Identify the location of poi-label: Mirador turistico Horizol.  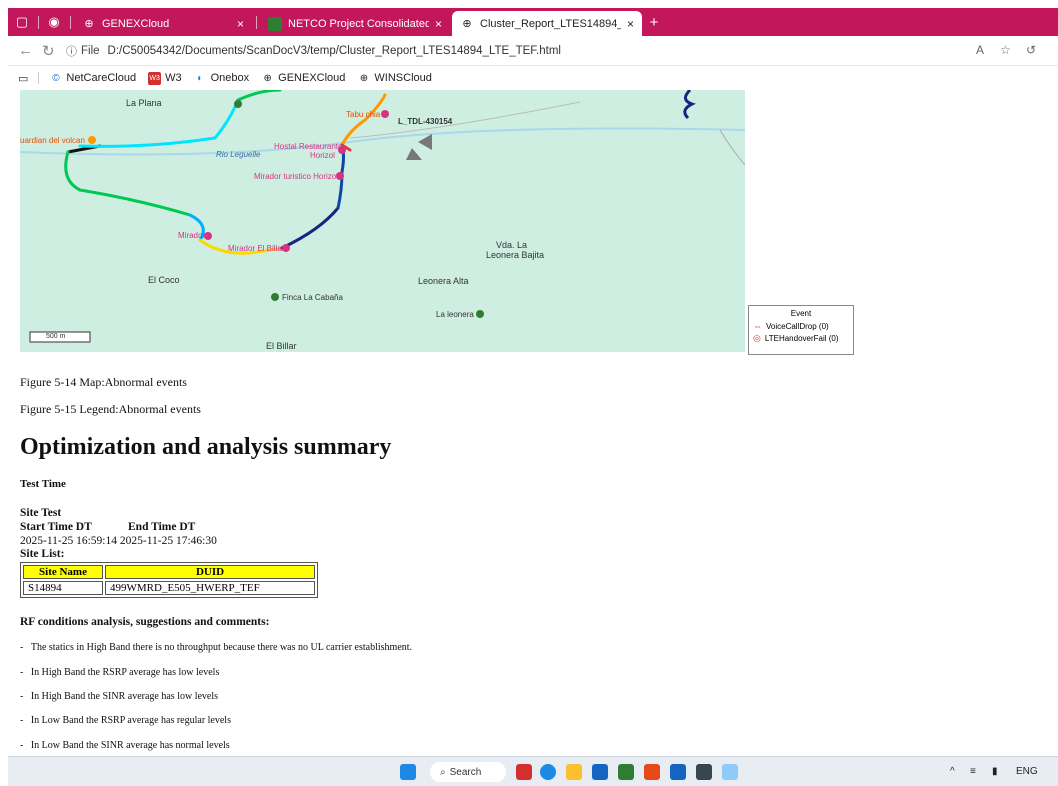
(296, 176).